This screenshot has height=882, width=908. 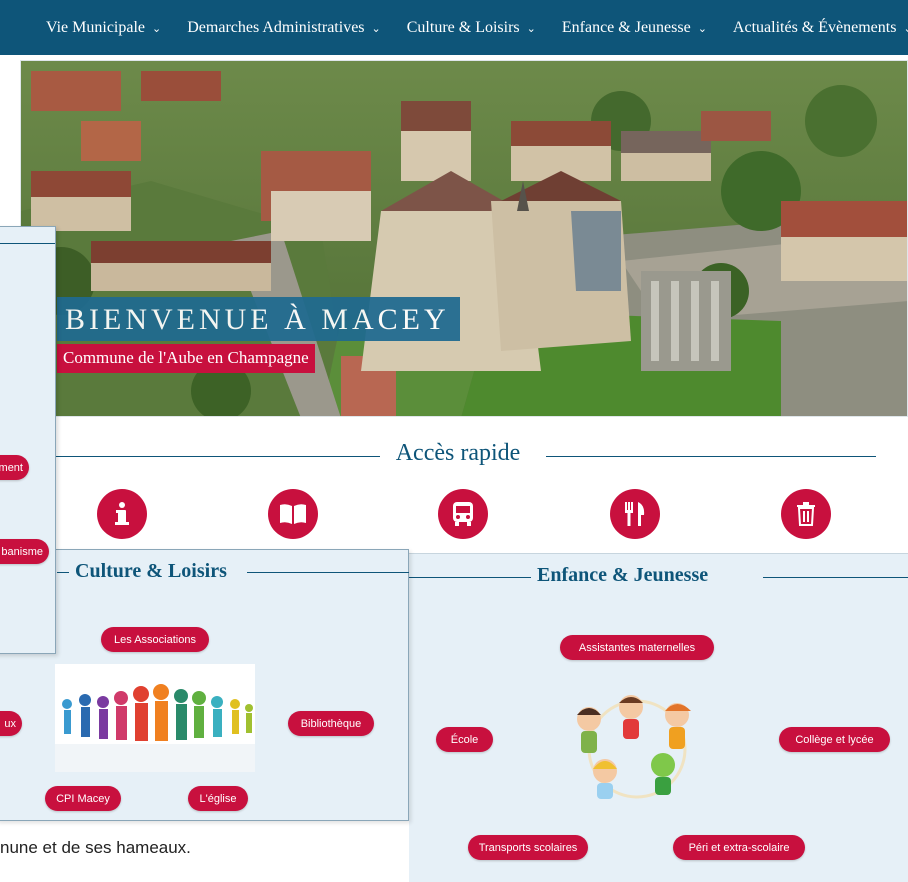 What do you see at coordinates (634, 747) in the screenshot?
I see `children-playing-illustration` at bounding box center [634, 747].